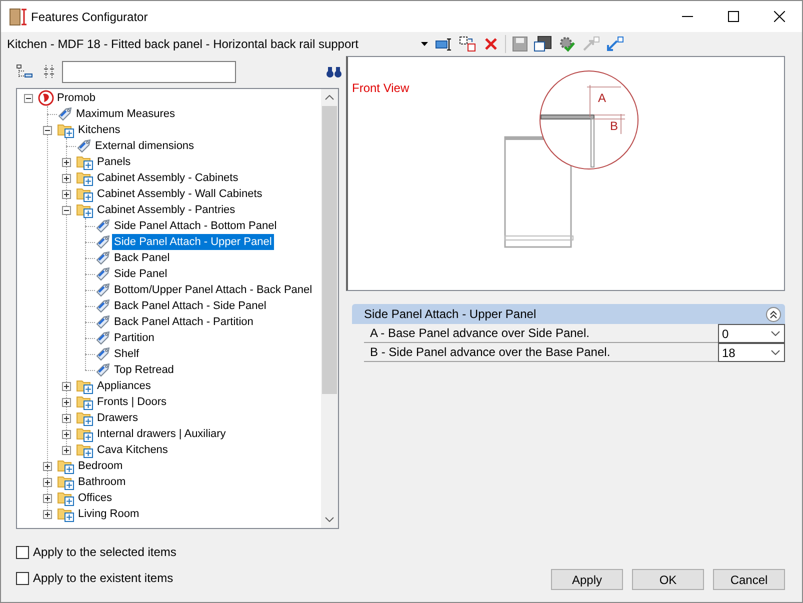 The width and height of the screenshot is (803, 603). Describe the element at coordinates (149, 72) in the screenshot. I see `search-field` at that location.